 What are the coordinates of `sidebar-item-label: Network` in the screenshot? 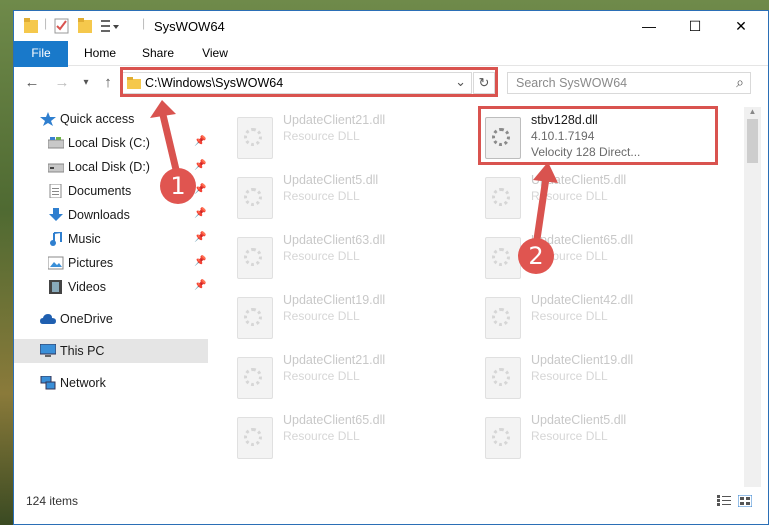 It's located at (83, 383).